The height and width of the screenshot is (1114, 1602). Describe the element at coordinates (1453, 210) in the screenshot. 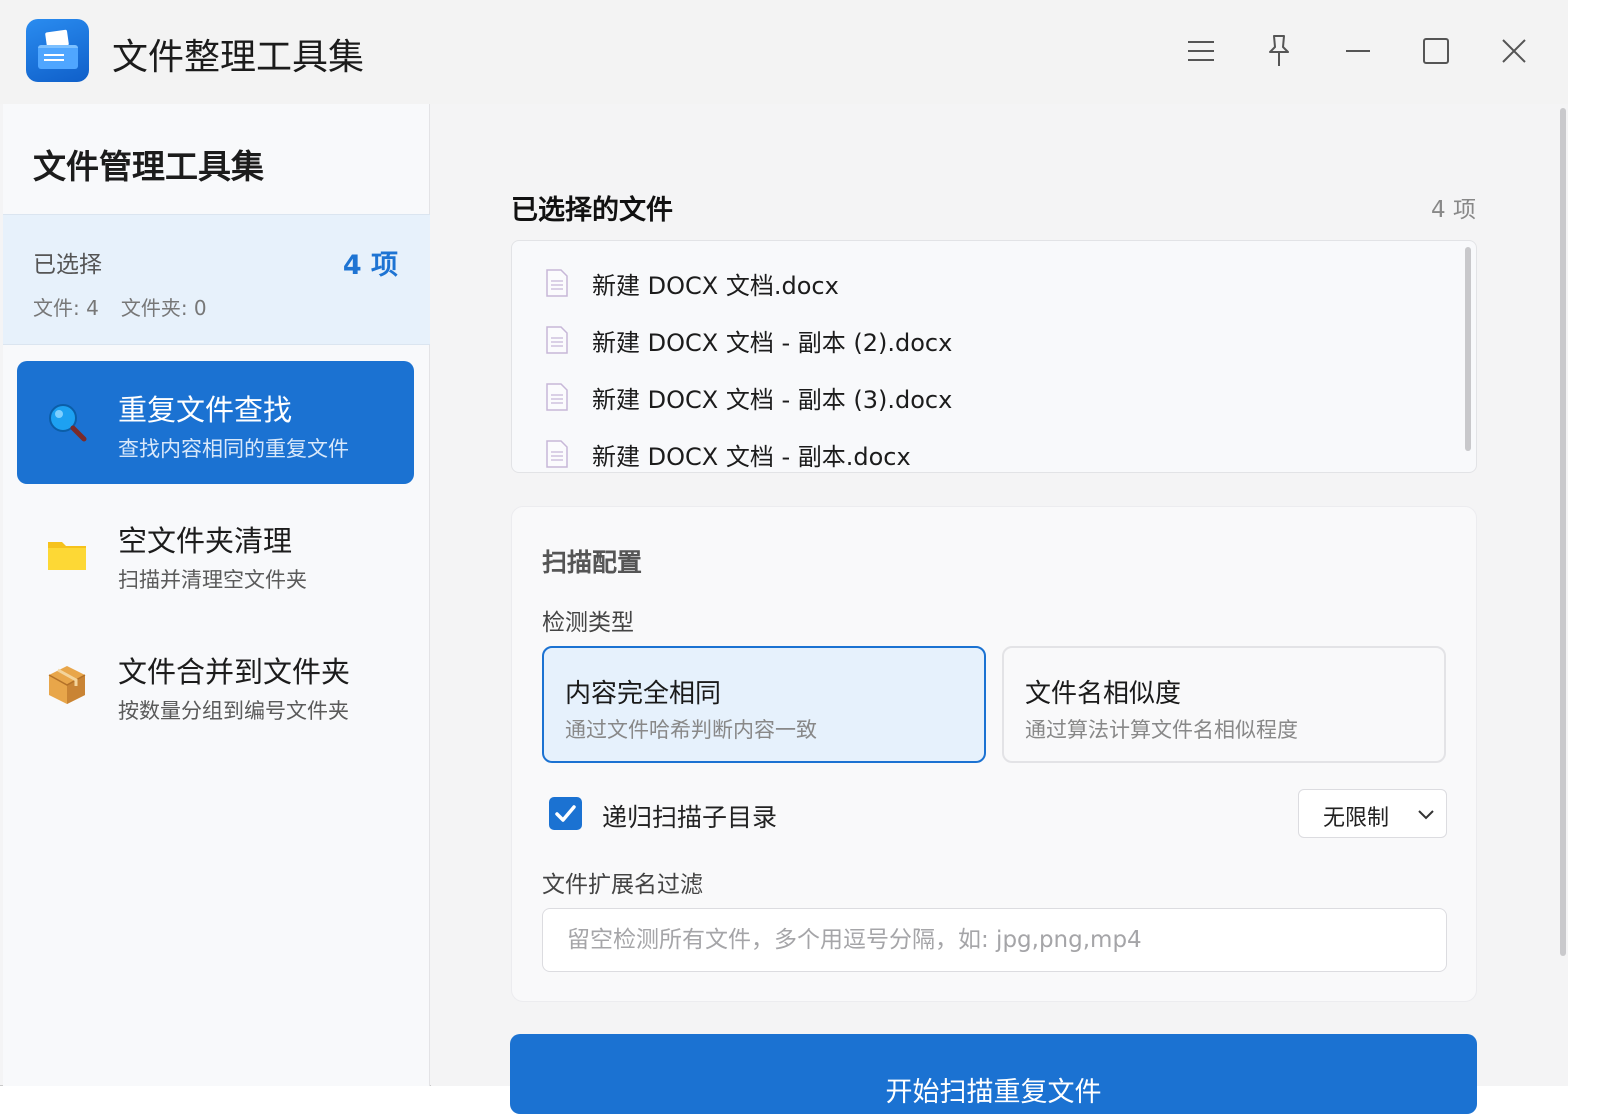

I see `selected-files-count-badge: 4 项` at that location.